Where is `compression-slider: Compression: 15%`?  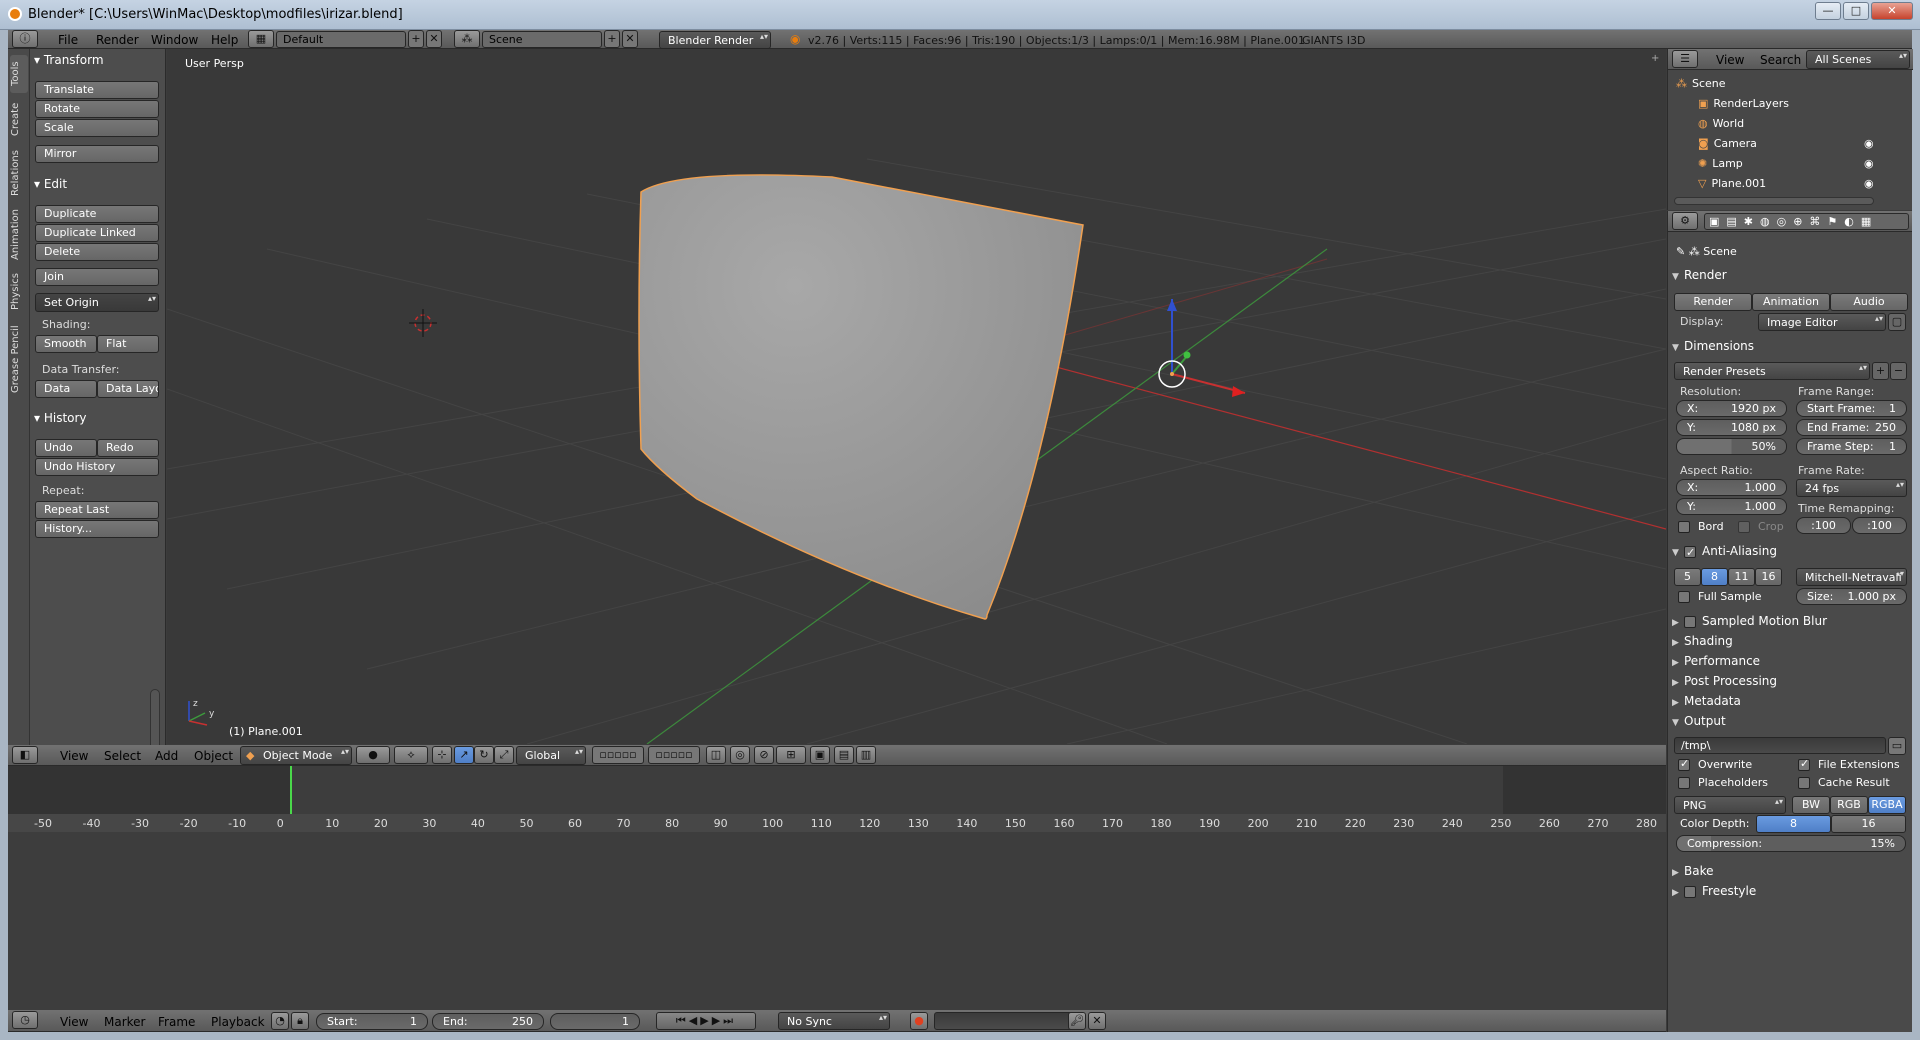
compression-slider: Compression: 15% is located at coordinates (1791, 843).